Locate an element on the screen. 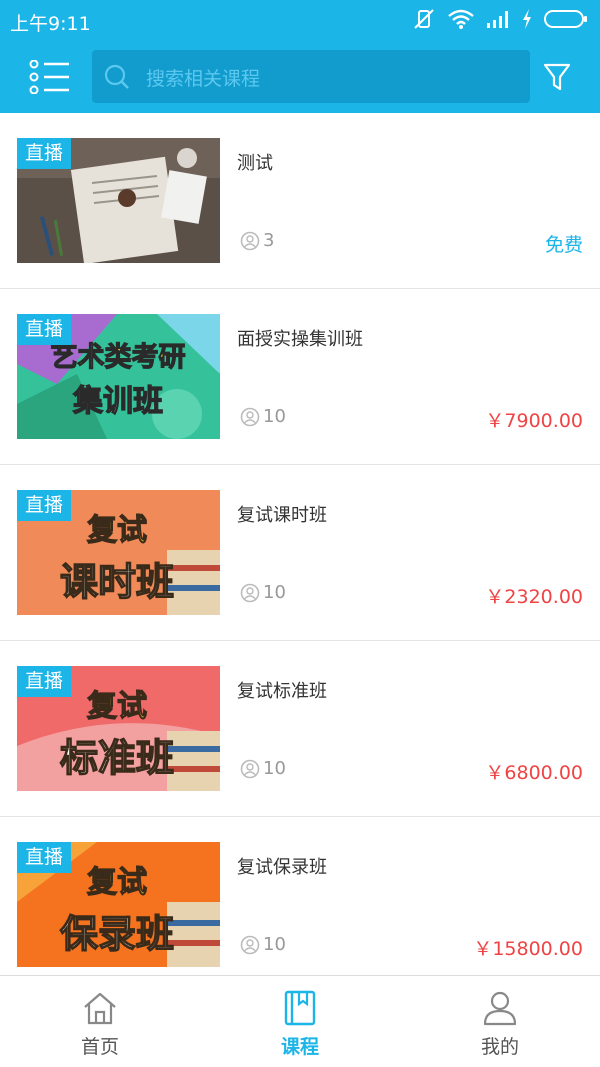  status-bar: 上午9:11 is located at coordinates (300, 20).